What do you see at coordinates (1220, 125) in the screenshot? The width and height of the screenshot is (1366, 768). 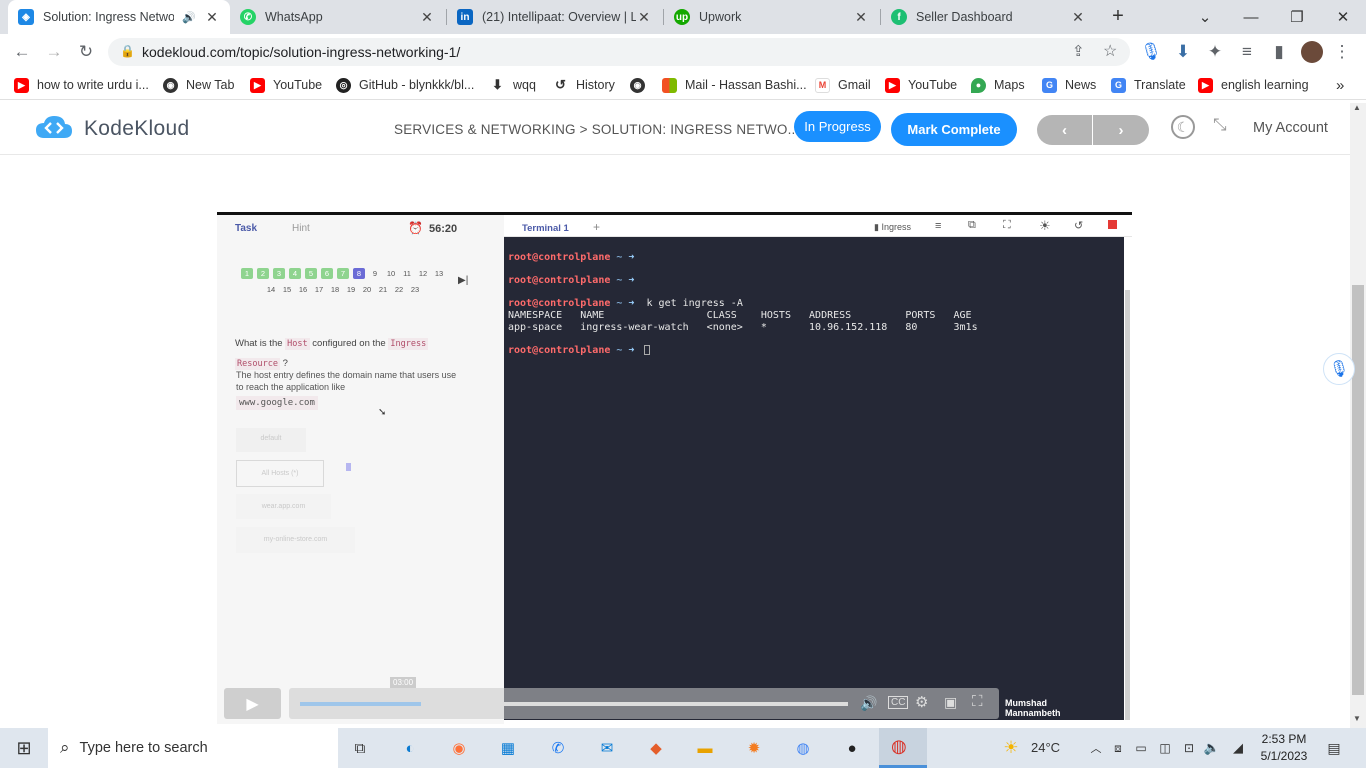 I see `collapse-icon: ⤡` at bounding box center [1220, 125].